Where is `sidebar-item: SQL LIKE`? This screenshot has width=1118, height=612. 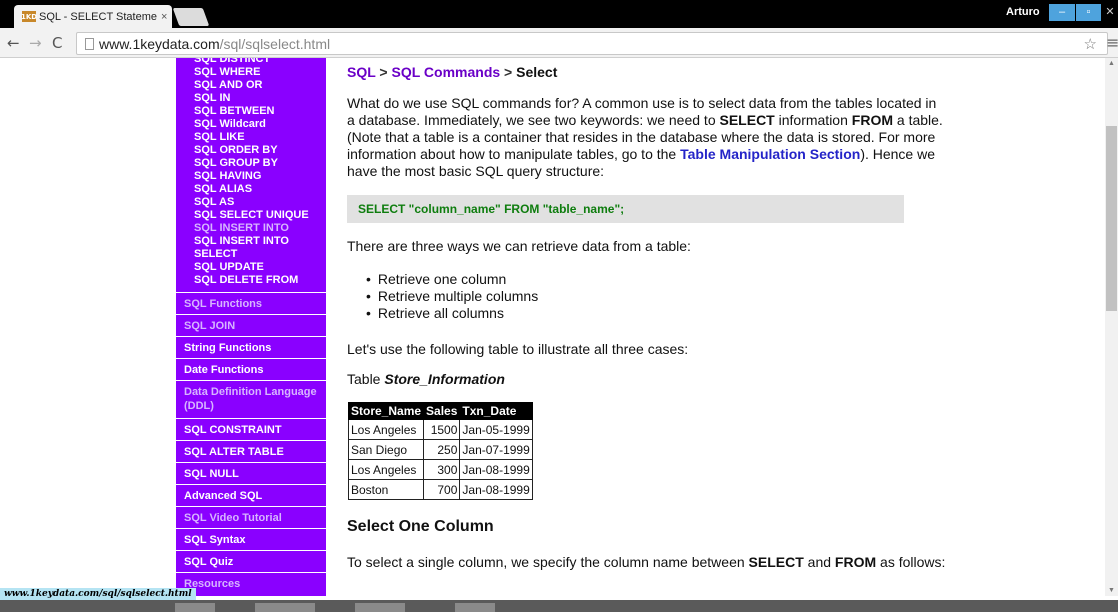
sidebar-item: SQL LIKE is located at coordinates (251, 137).